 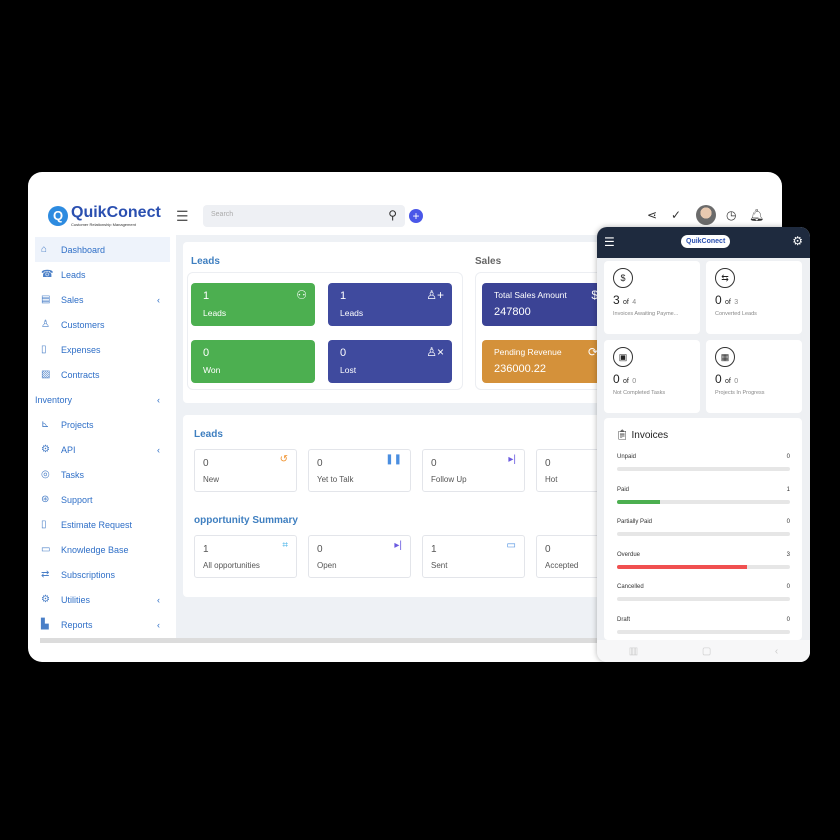 I want to click on lead-stat-card: 0 Won, so click(x=253, y=361).